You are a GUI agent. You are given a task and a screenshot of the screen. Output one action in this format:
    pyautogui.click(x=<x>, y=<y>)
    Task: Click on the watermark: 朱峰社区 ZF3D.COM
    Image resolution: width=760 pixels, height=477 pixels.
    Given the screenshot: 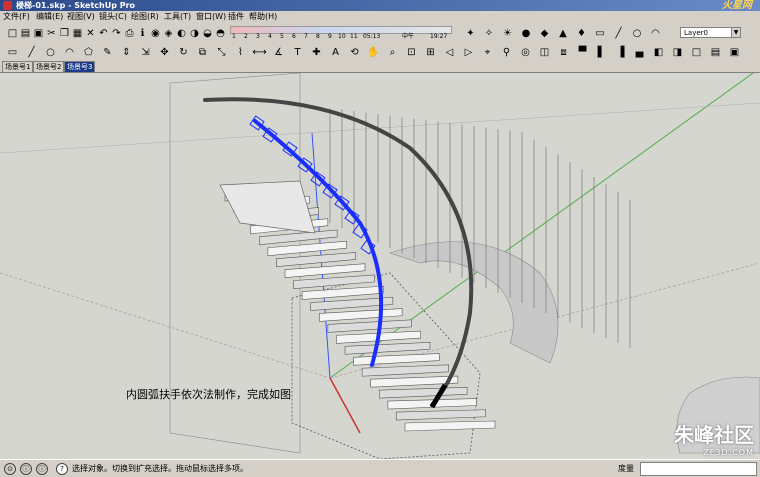 What is the action you would take?
    pyautogui.click(x=714, y=438)
    